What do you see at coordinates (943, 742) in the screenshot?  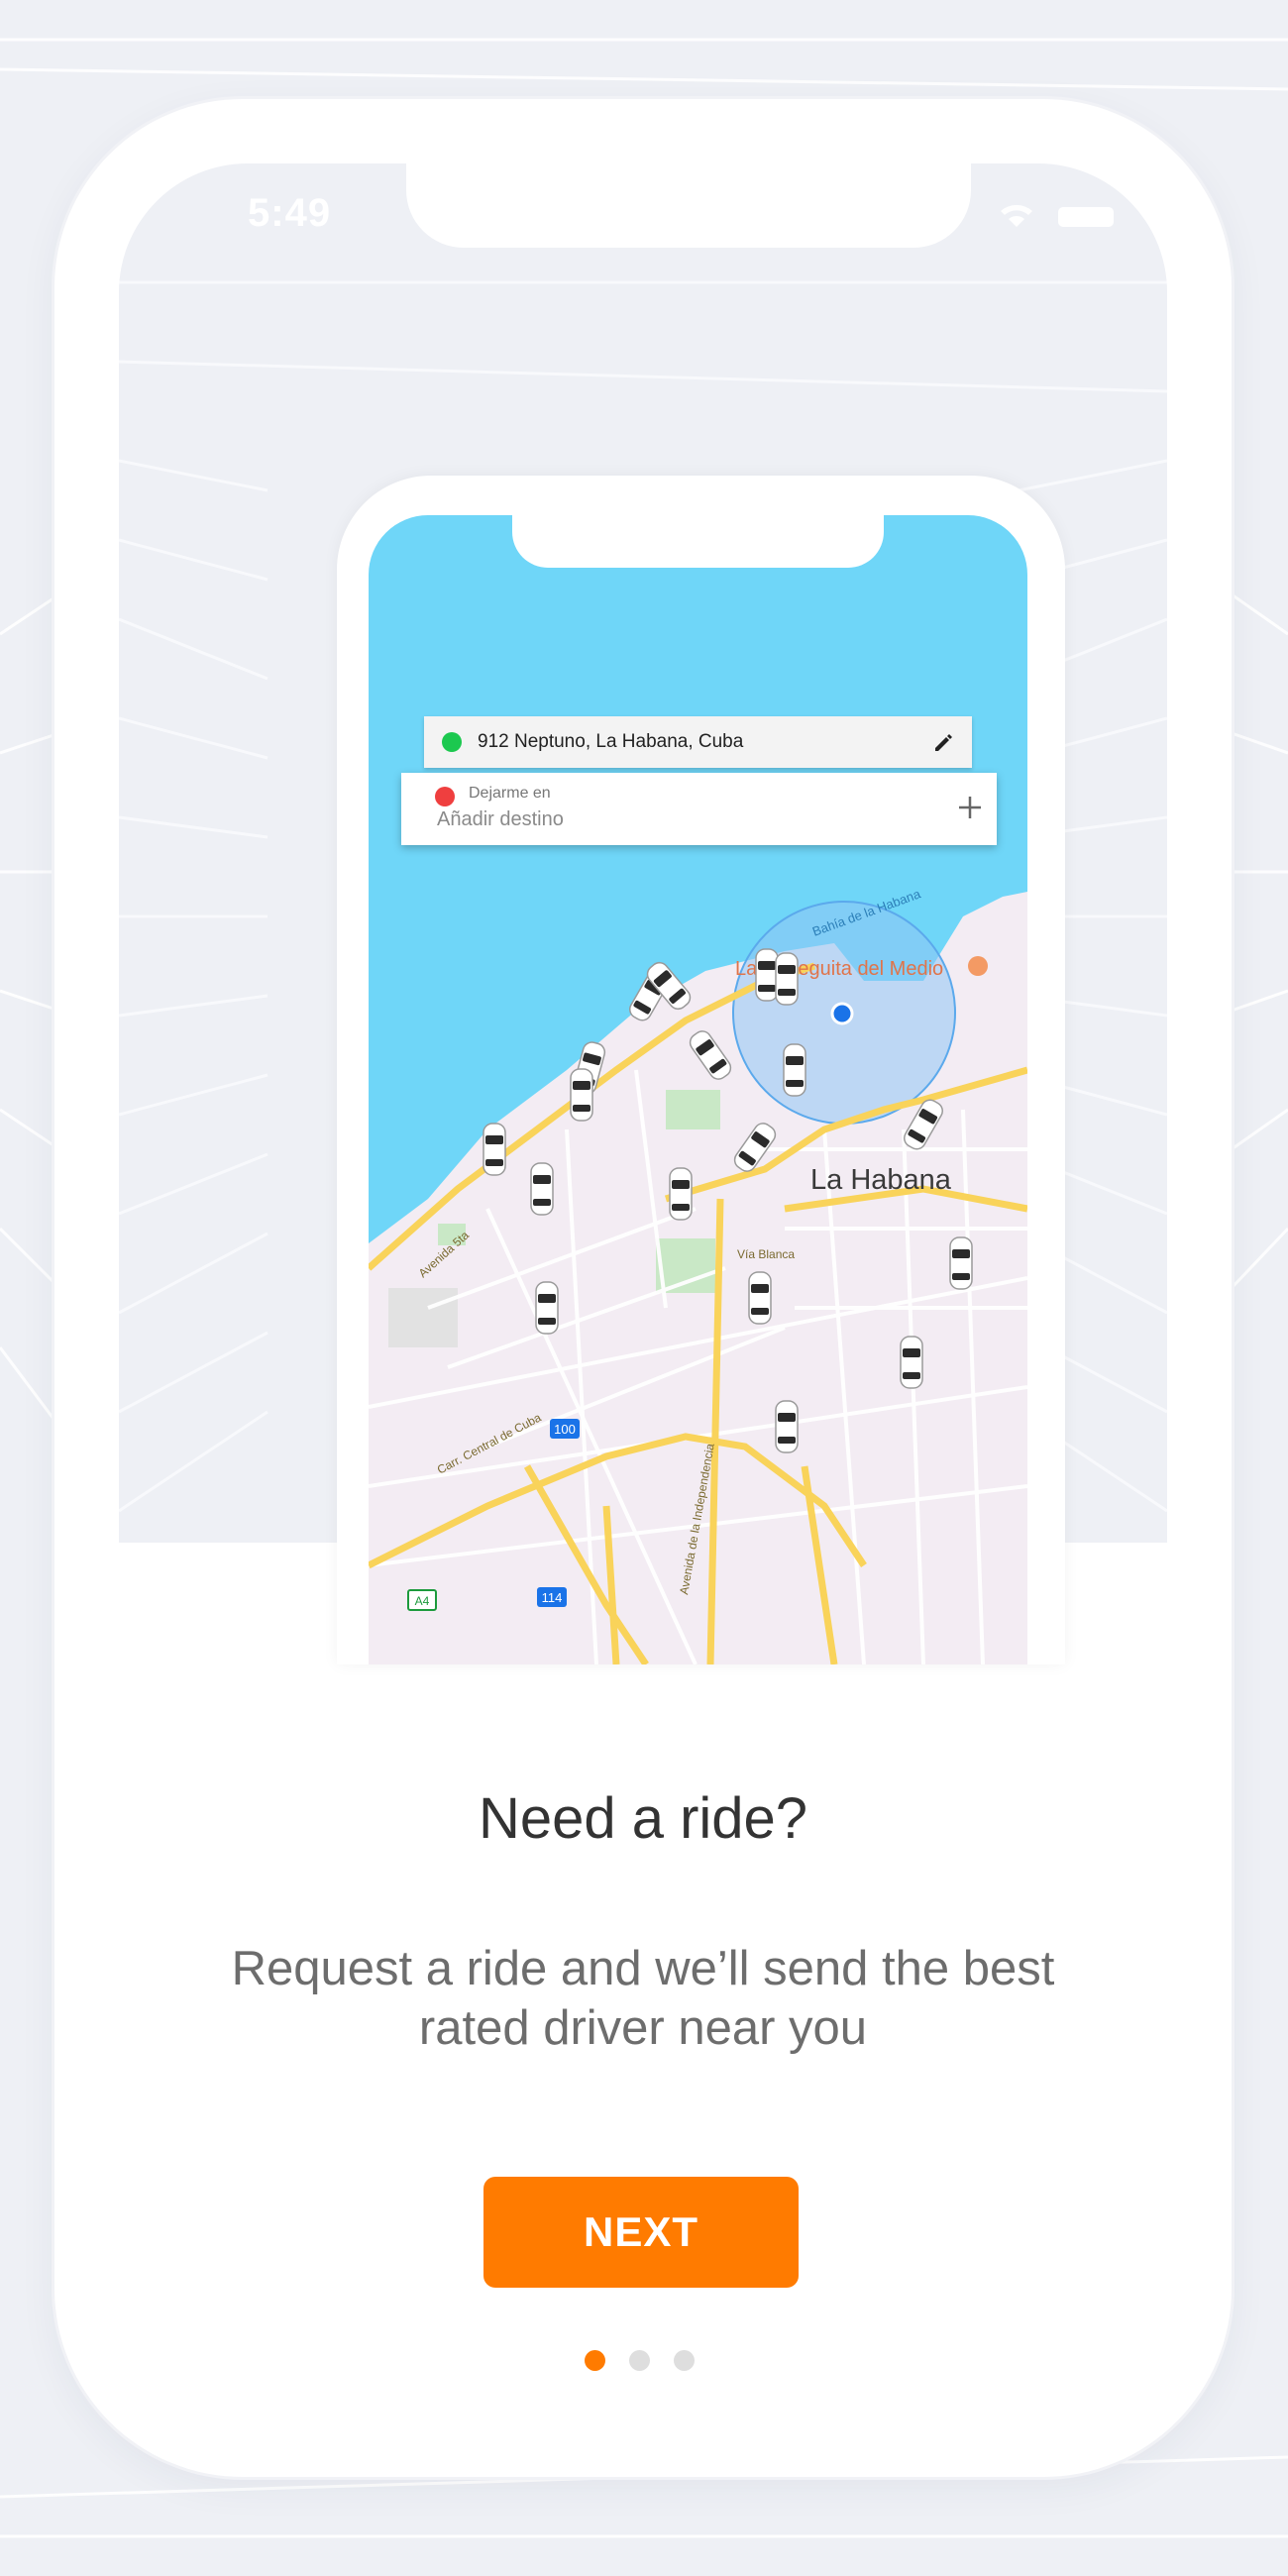 I see `pencil-icon` at bounding box center [943, 742].